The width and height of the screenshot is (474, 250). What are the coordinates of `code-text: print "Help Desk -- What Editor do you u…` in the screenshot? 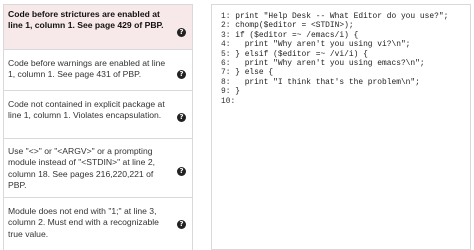 It's located at (339, 16).